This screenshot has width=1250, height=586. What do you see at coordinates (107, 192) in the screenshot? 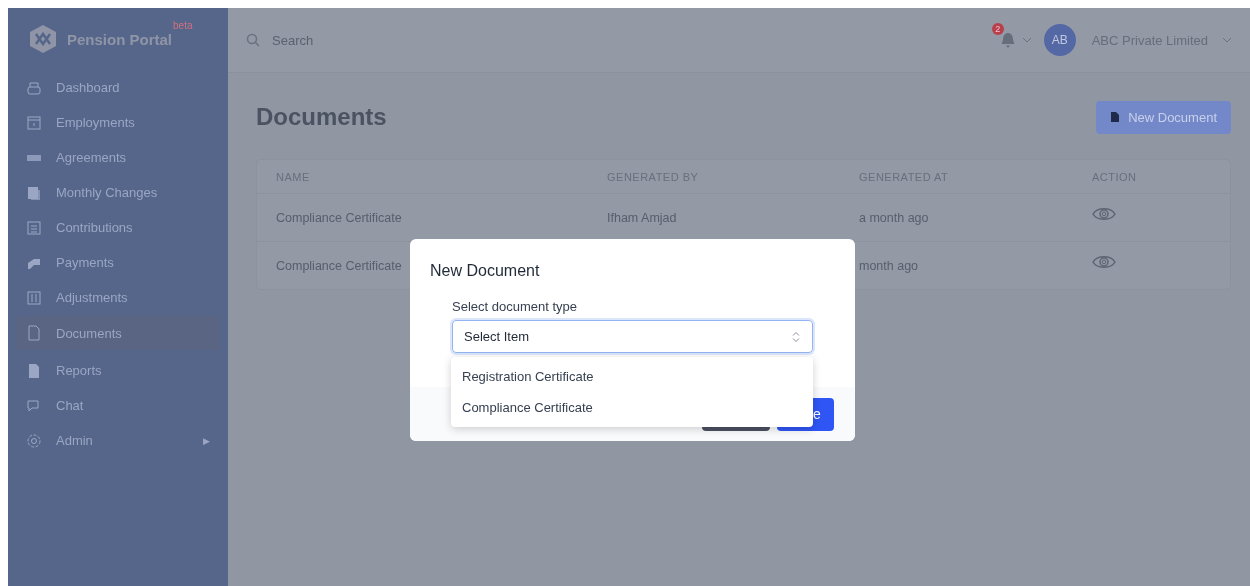
I see `nav-label: Monthly Changes` at bounding box center [107, 192].